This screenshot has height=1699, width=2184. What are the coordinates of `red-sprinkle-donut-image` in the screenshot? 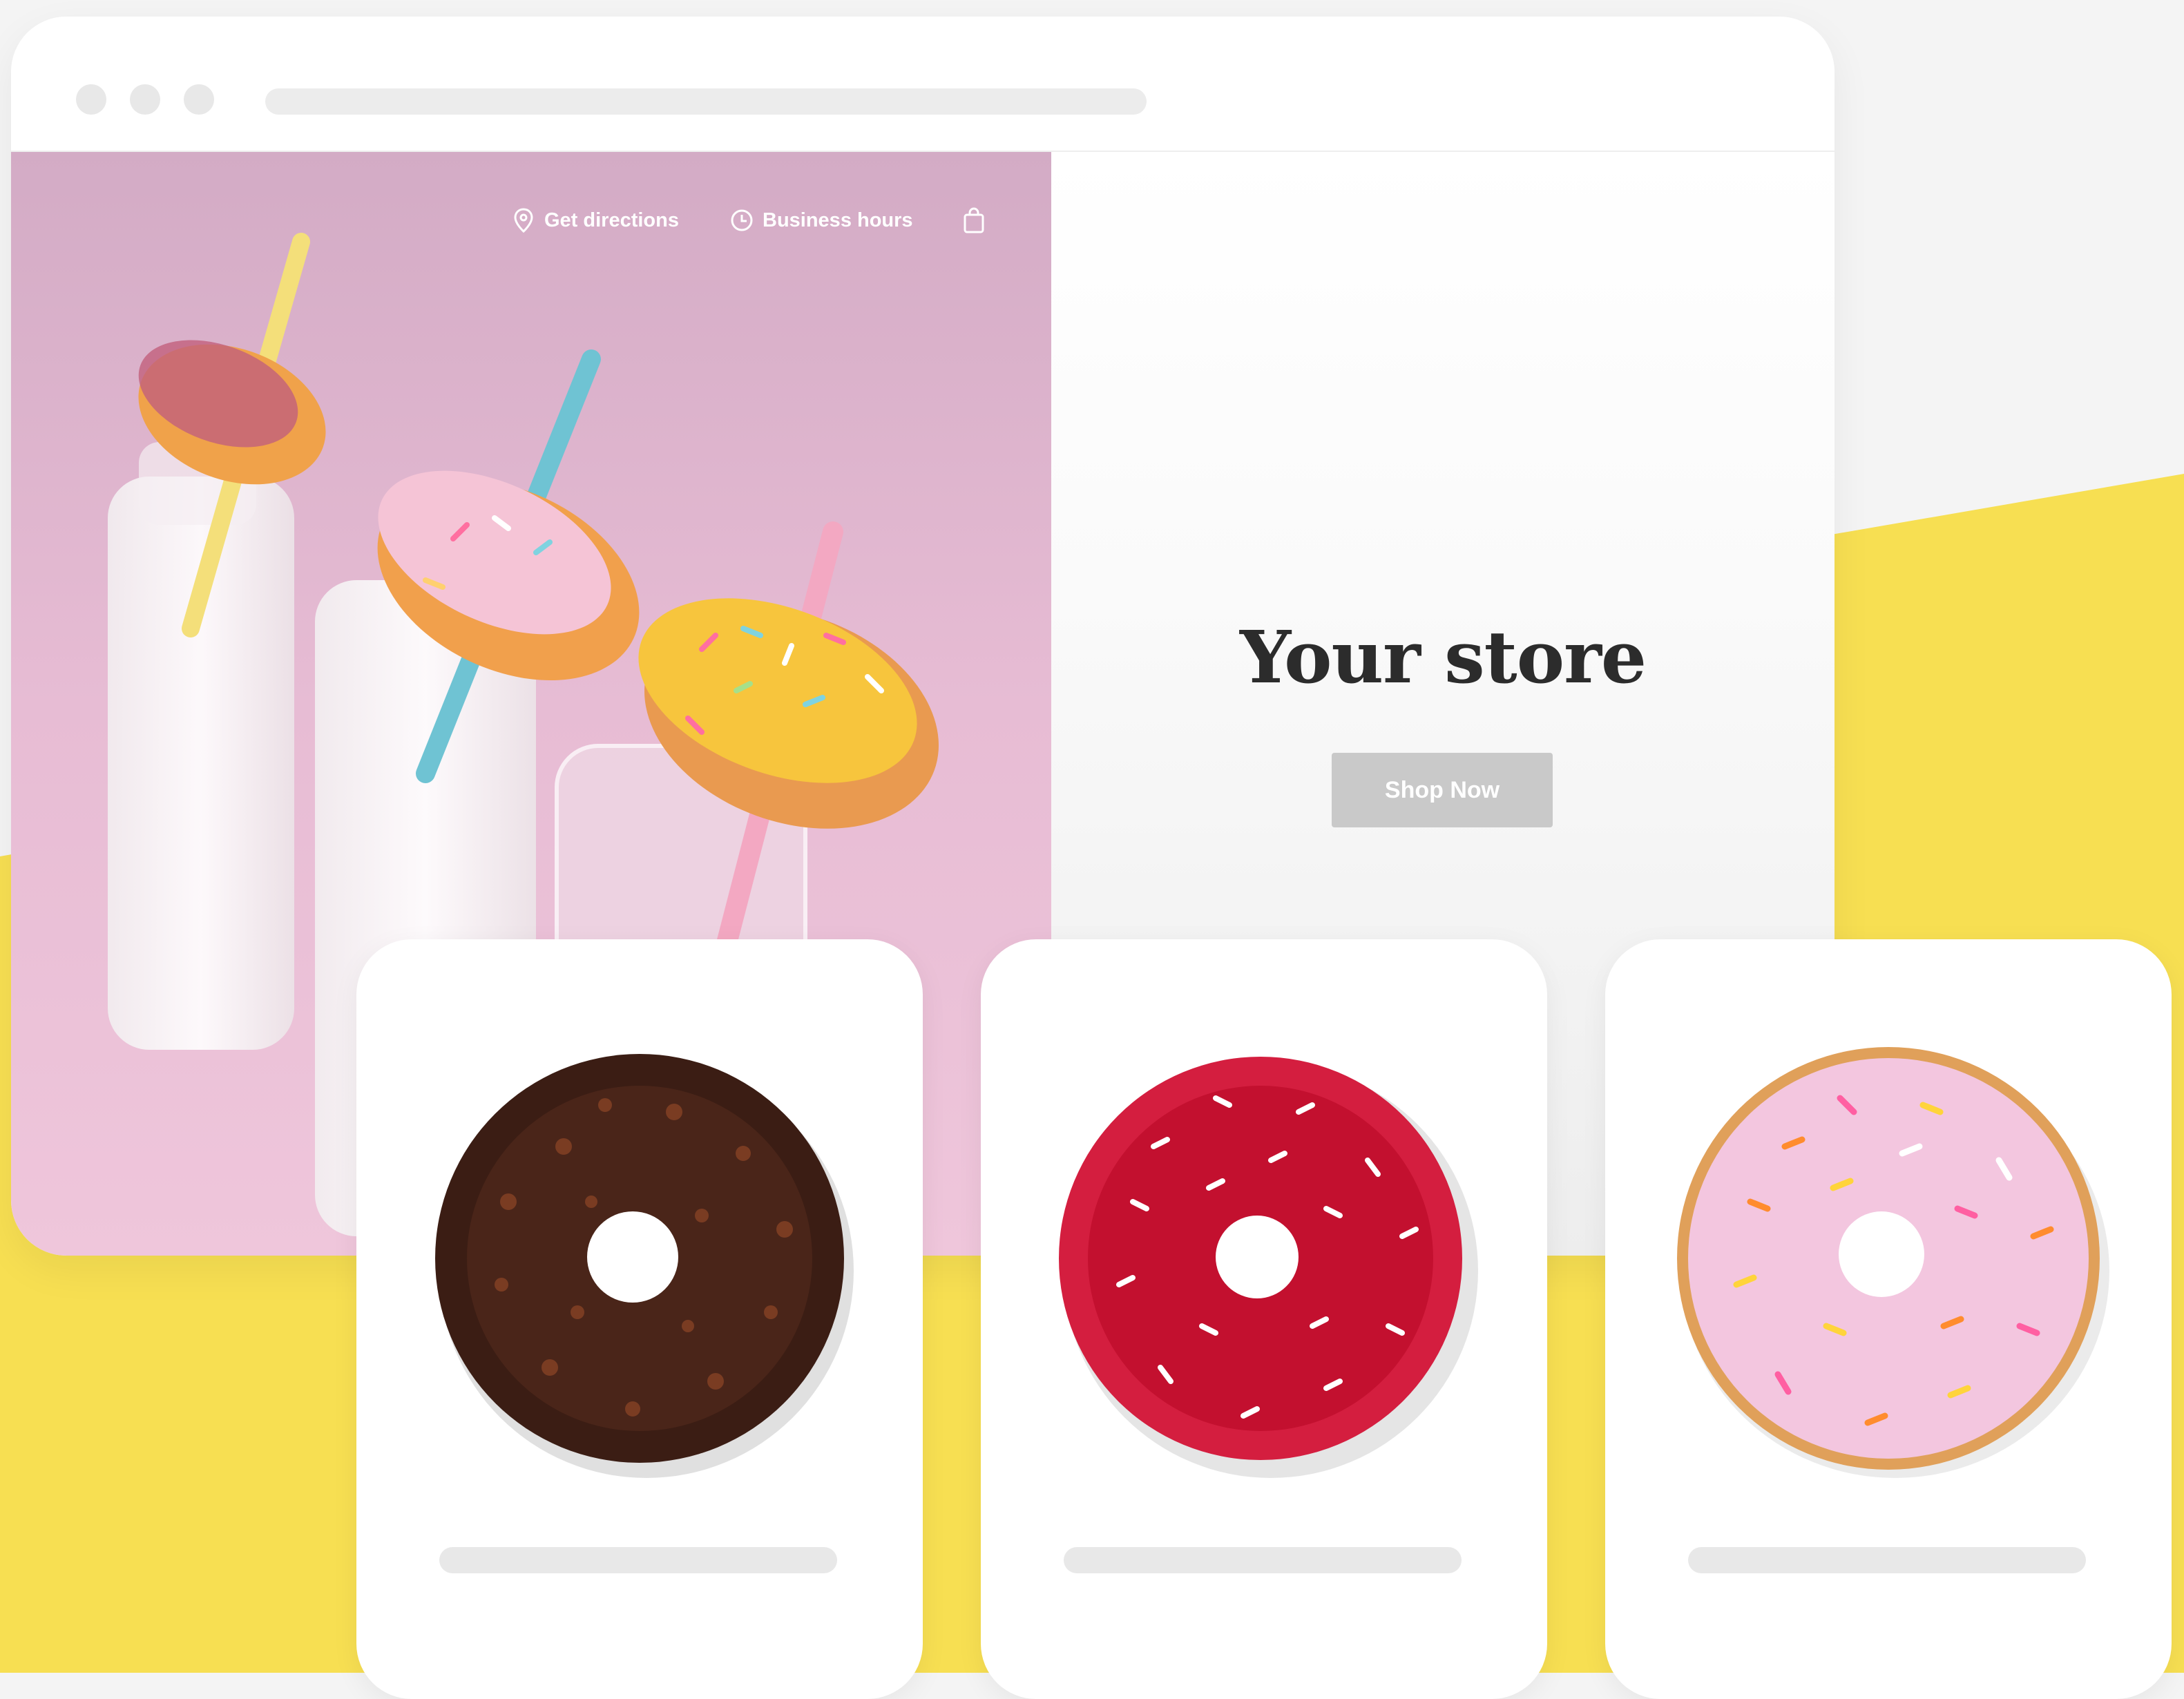 It's located at (1268, 1267).